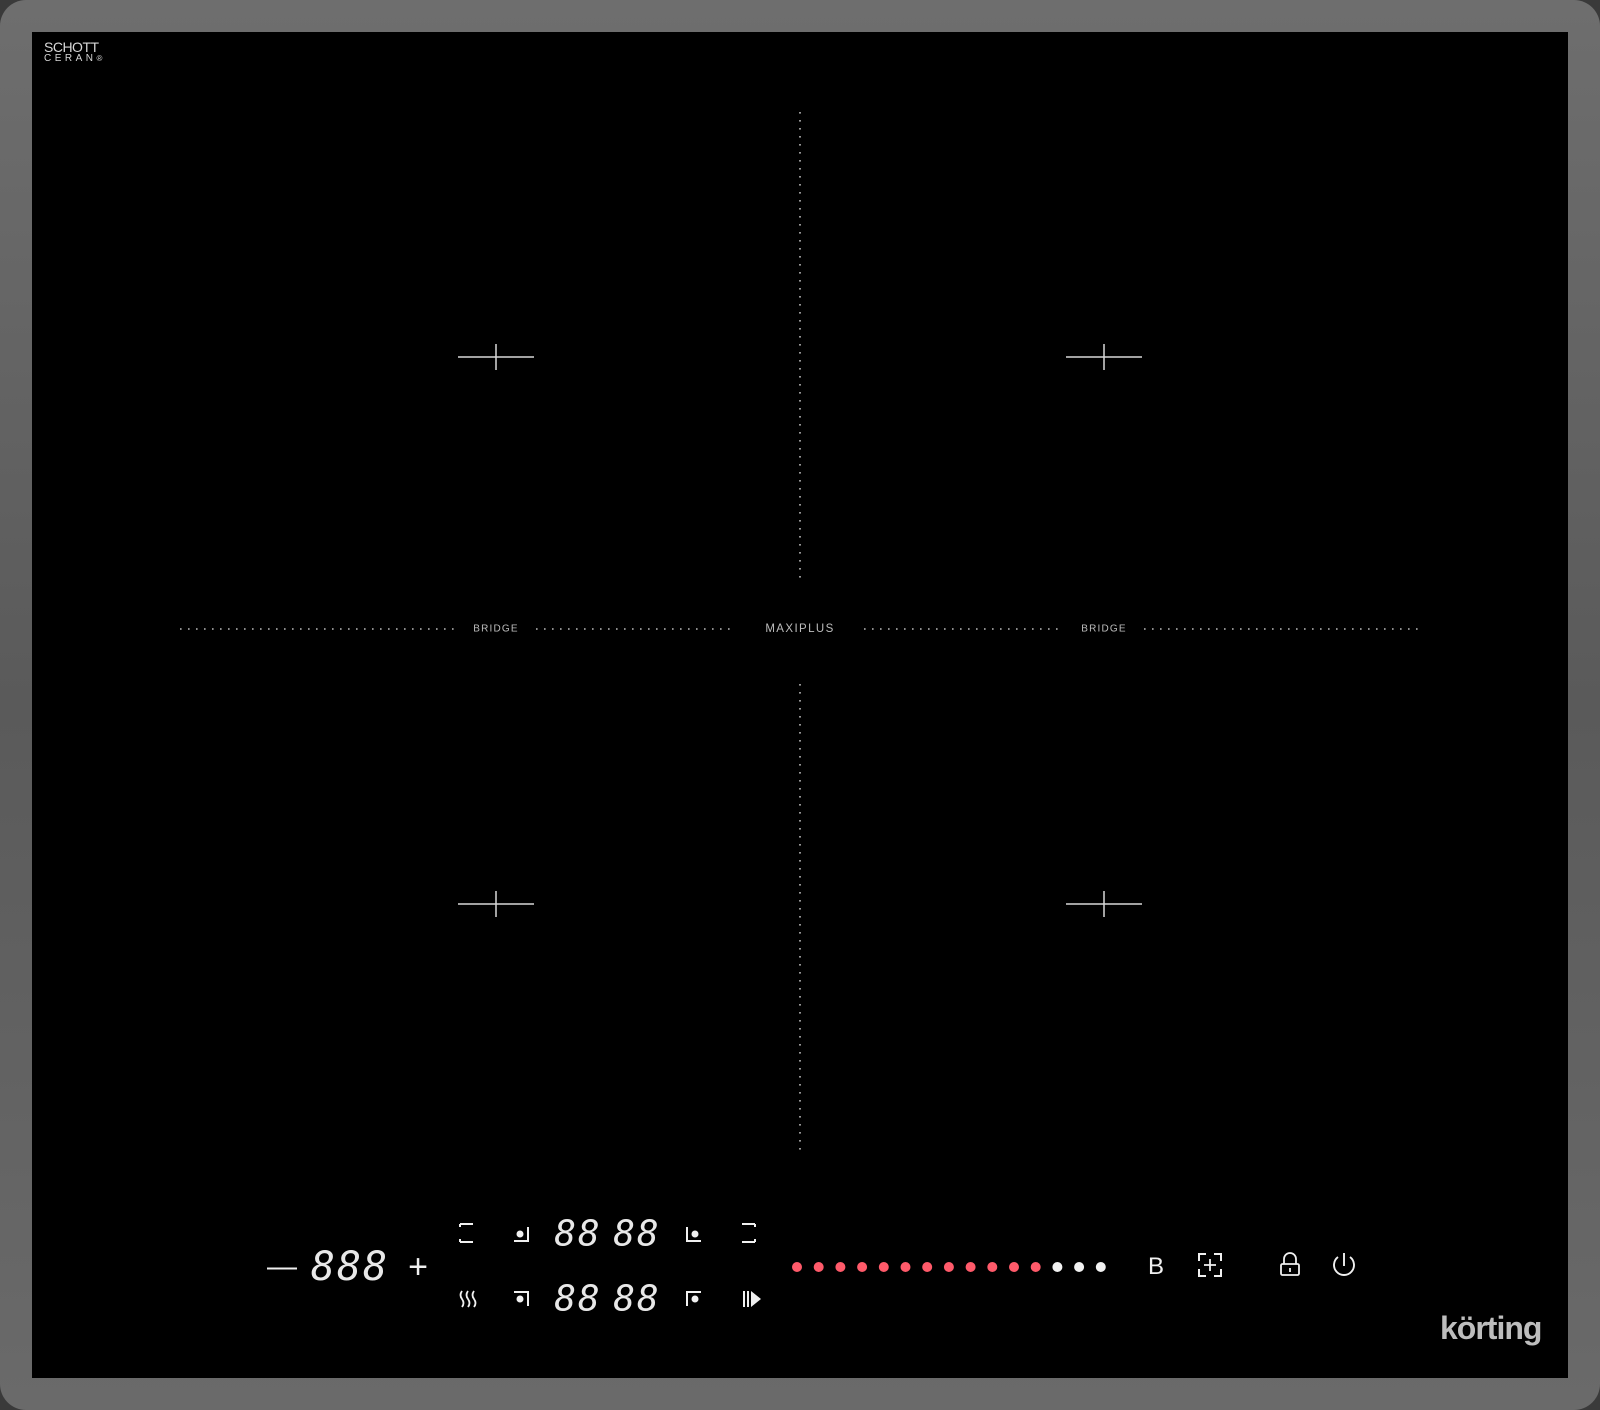  Describe the element at coordinates (1104, 357) in the screenshot. I see `zone-center-mark-top-right` at that location.